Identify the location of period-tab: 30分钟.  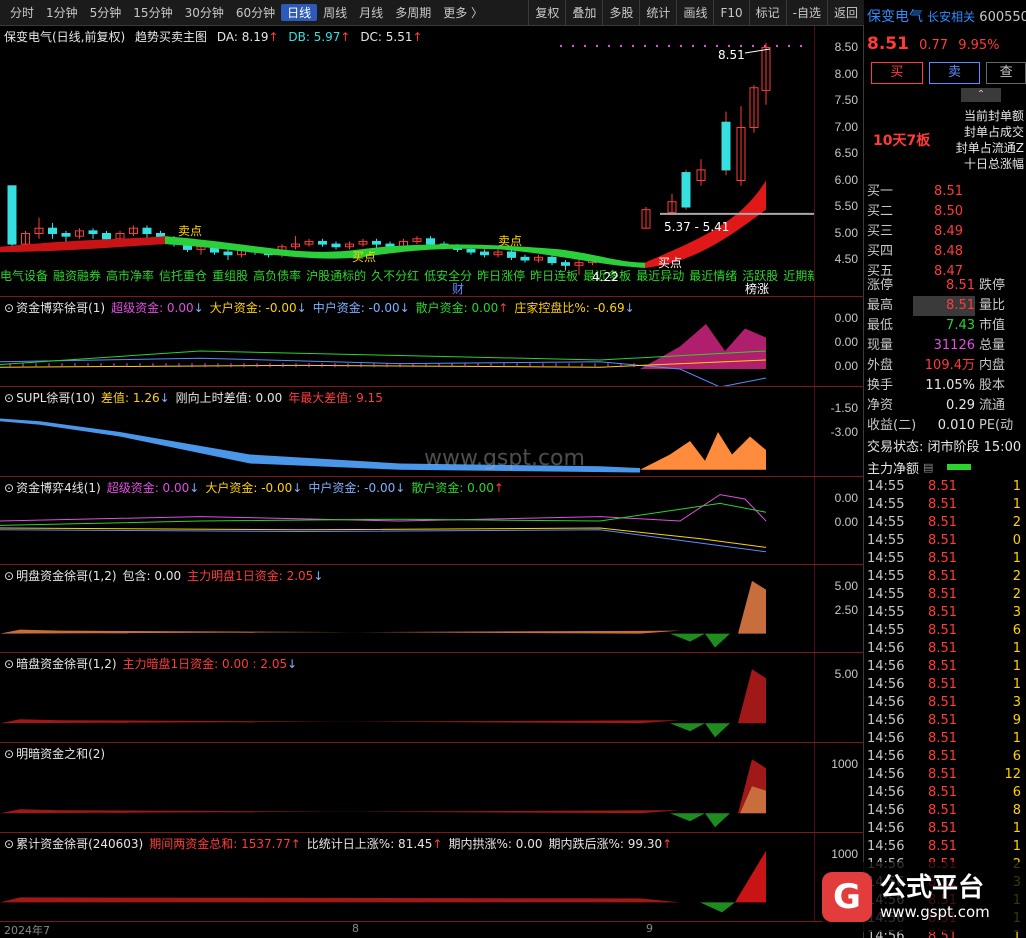
(204, 12).